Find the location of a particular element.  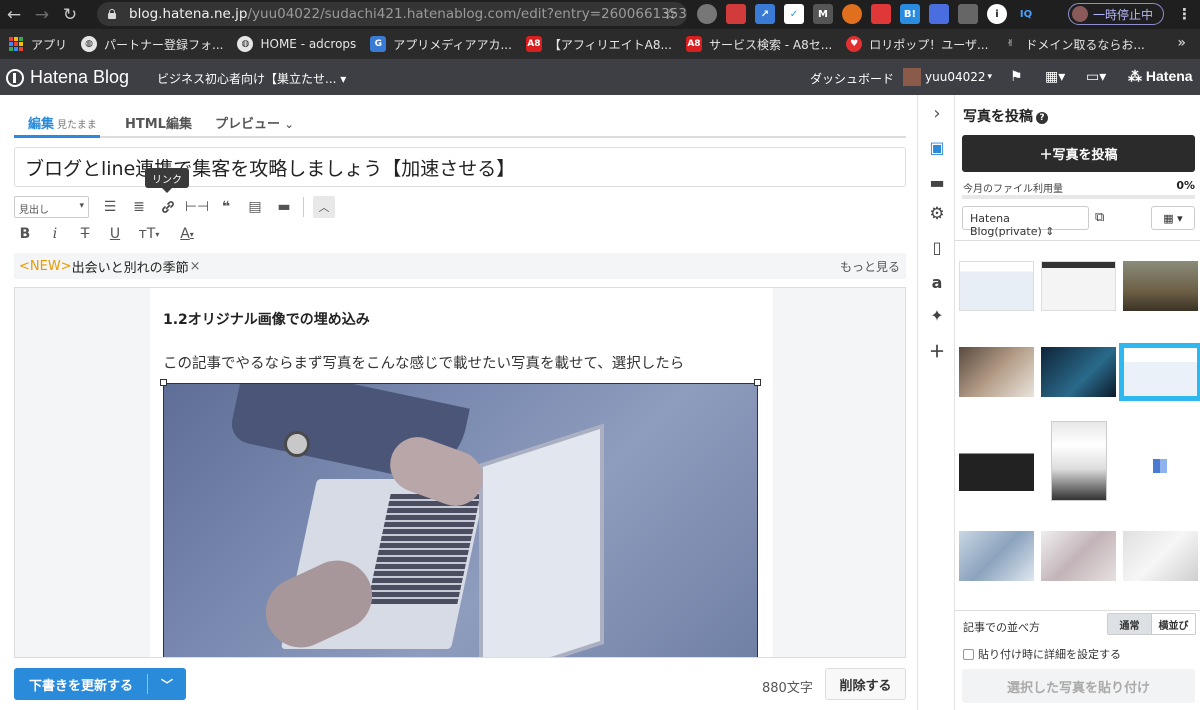

underline-button: U is located at coordinates (115, 234).